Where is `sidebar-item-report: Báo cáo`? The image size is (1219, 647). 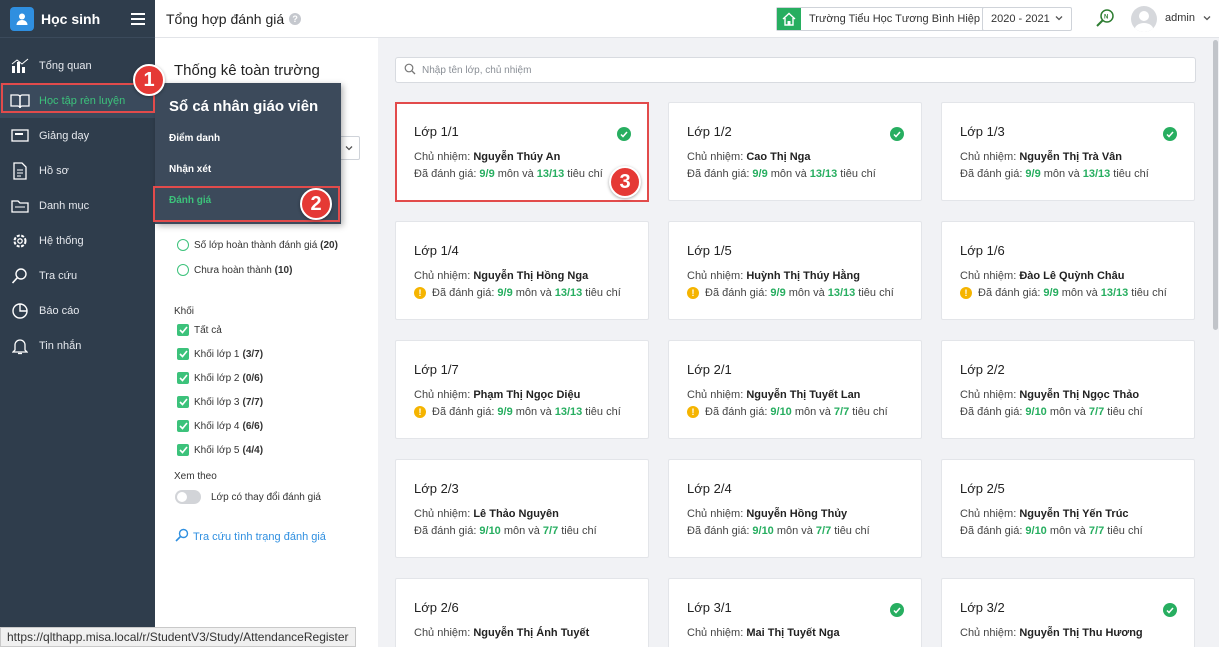 sidebar-item-report: Báo cáo is located at coordinates (77, 310).